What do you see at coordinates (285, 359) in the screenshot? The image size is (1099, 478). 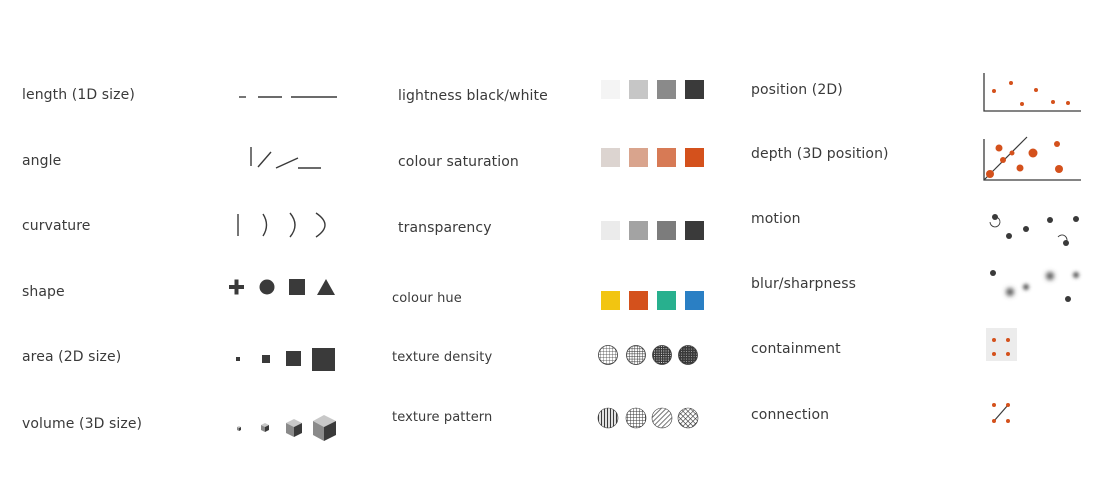 I see `area-glyph` at bounding box center [285, 359].